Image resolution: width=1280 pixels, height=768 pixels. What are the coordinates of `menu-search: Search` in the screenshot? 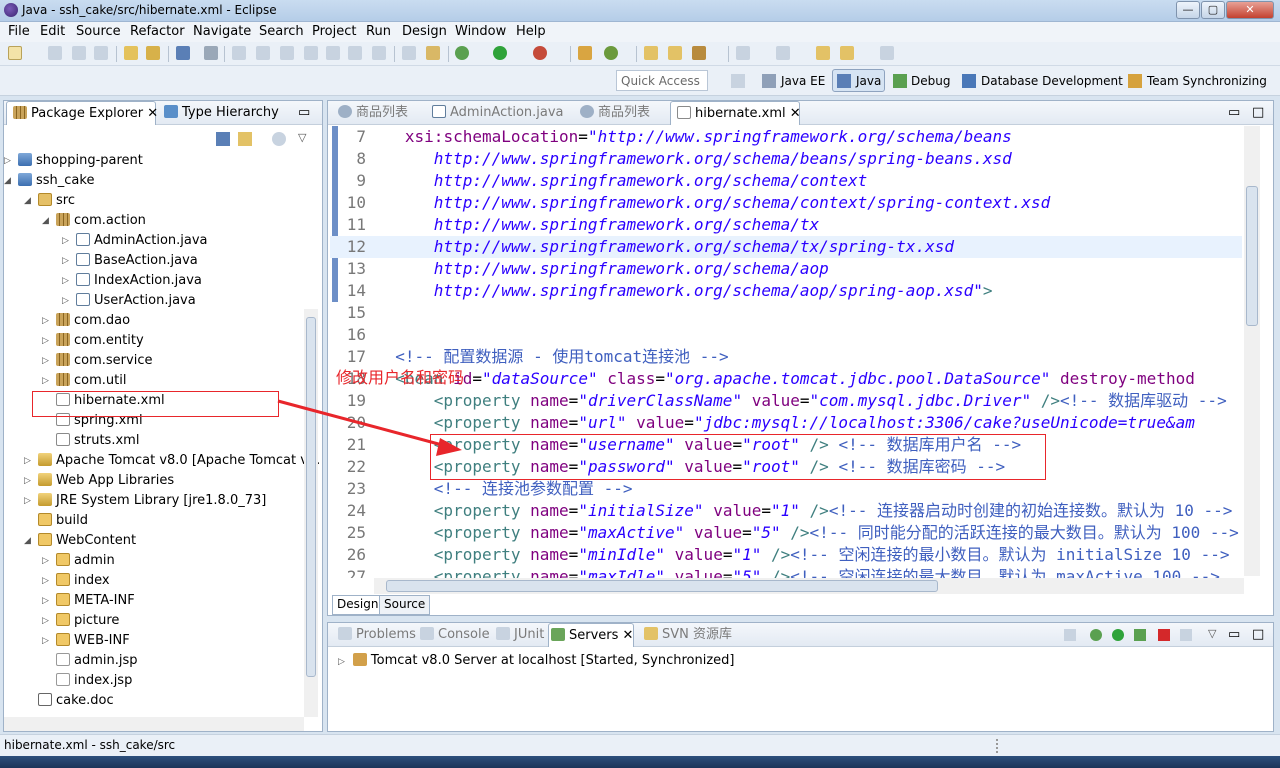 It's located at (281, 31).